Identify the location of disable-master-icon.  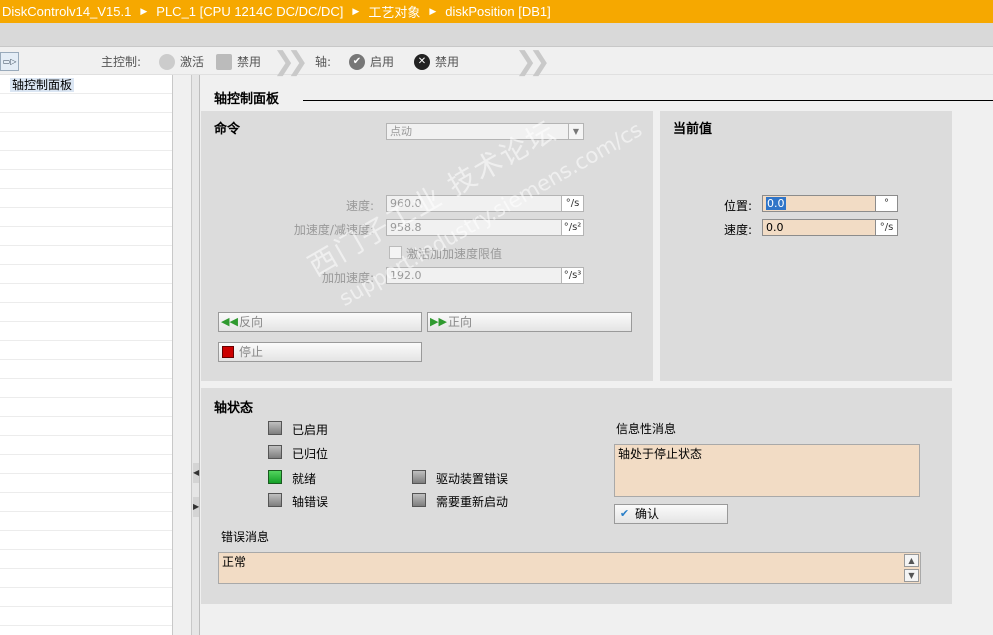
(224, 61).